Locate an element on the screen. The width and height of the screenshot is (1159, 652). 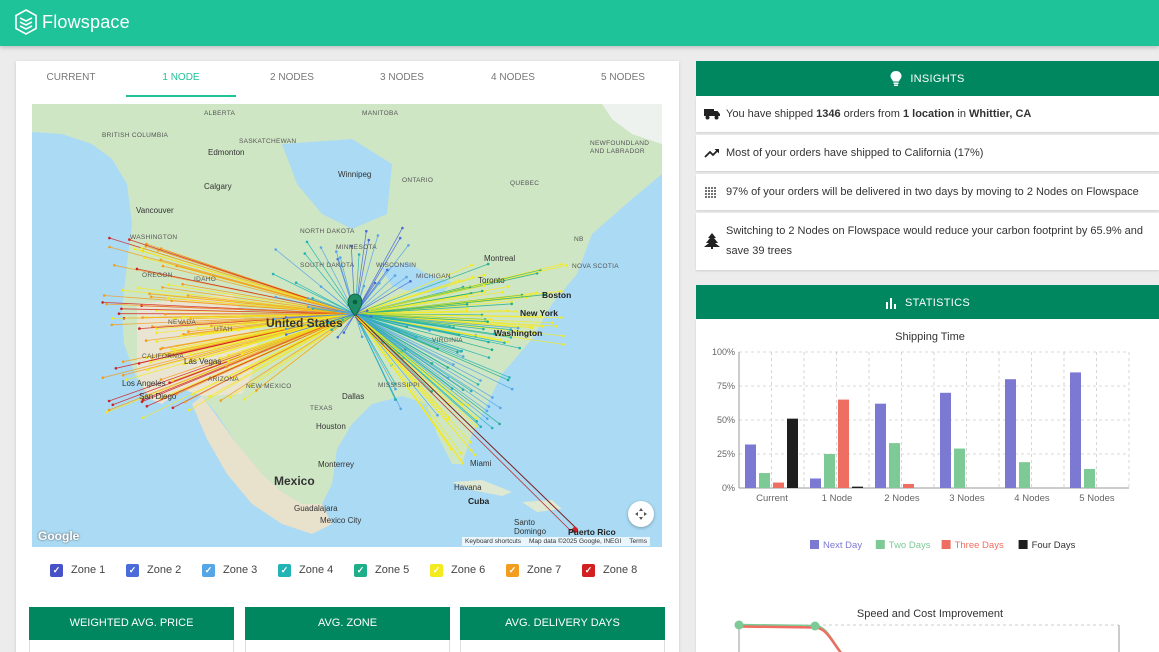
zone-4-toggle: ✓ Zone 4 is located at coordinates (316, 570).